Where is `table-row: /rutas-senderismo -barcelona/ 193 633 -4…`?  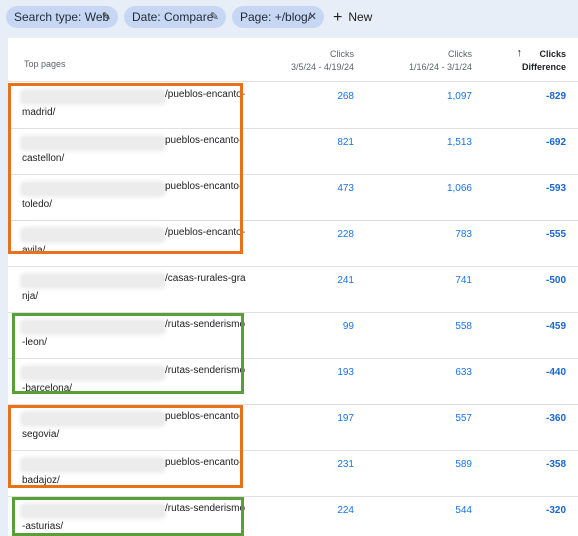
table-row: /rutas-senderismo -barcelona/ 193 633 -4… is located at coordinates (293, 382).